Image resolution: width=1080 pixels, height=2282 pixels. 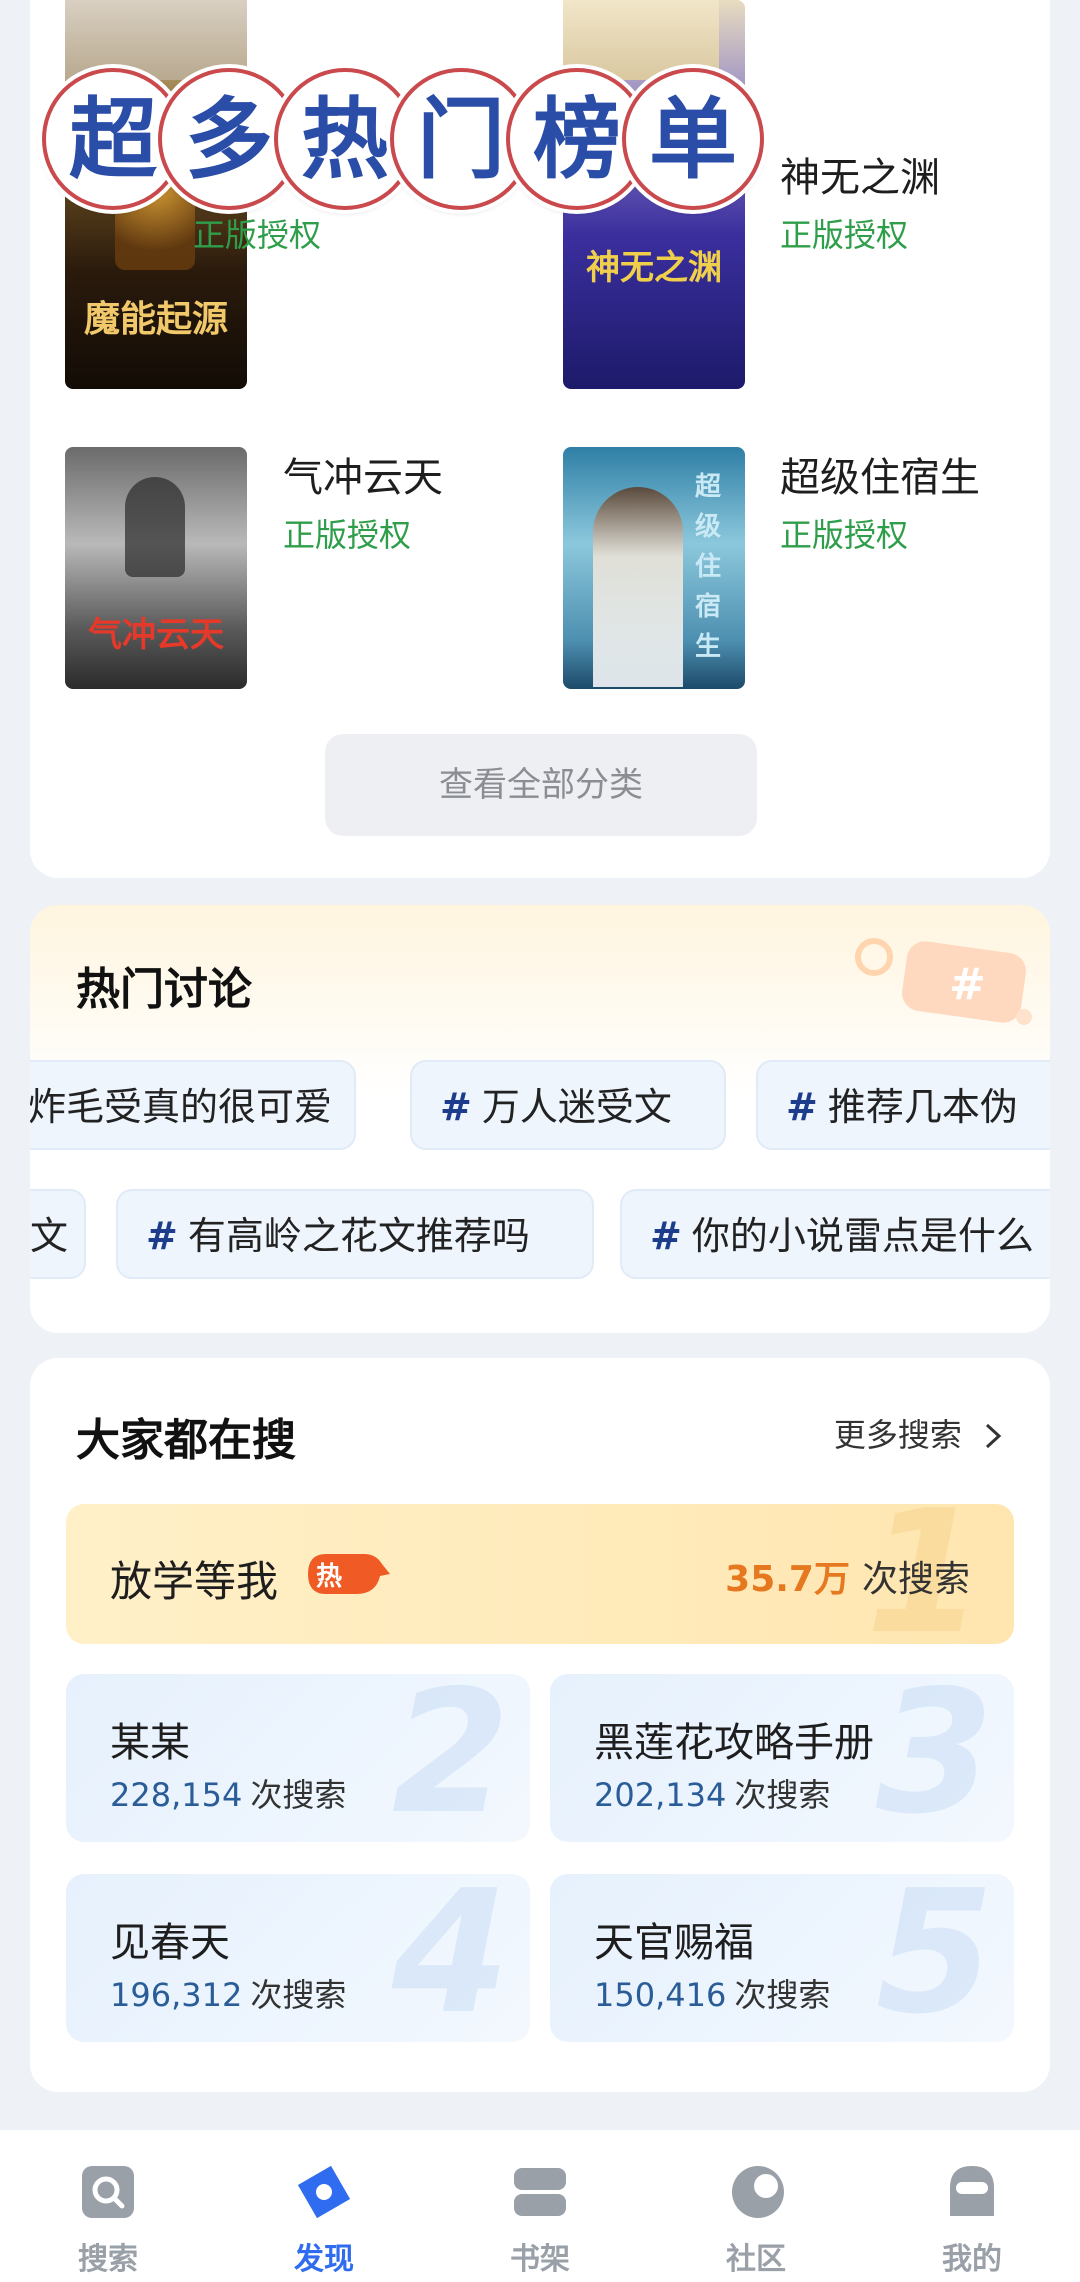 I want to click on search-term: 天官赐福, so click(x=674, y=1943).